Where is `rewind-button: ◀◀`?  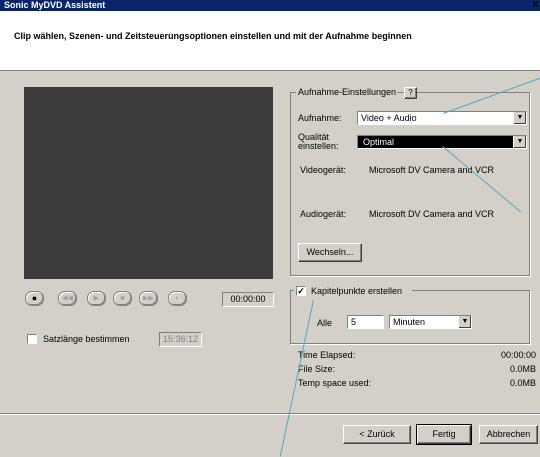 rewind-button: ◀◀ is located at coordinates (67, 298).